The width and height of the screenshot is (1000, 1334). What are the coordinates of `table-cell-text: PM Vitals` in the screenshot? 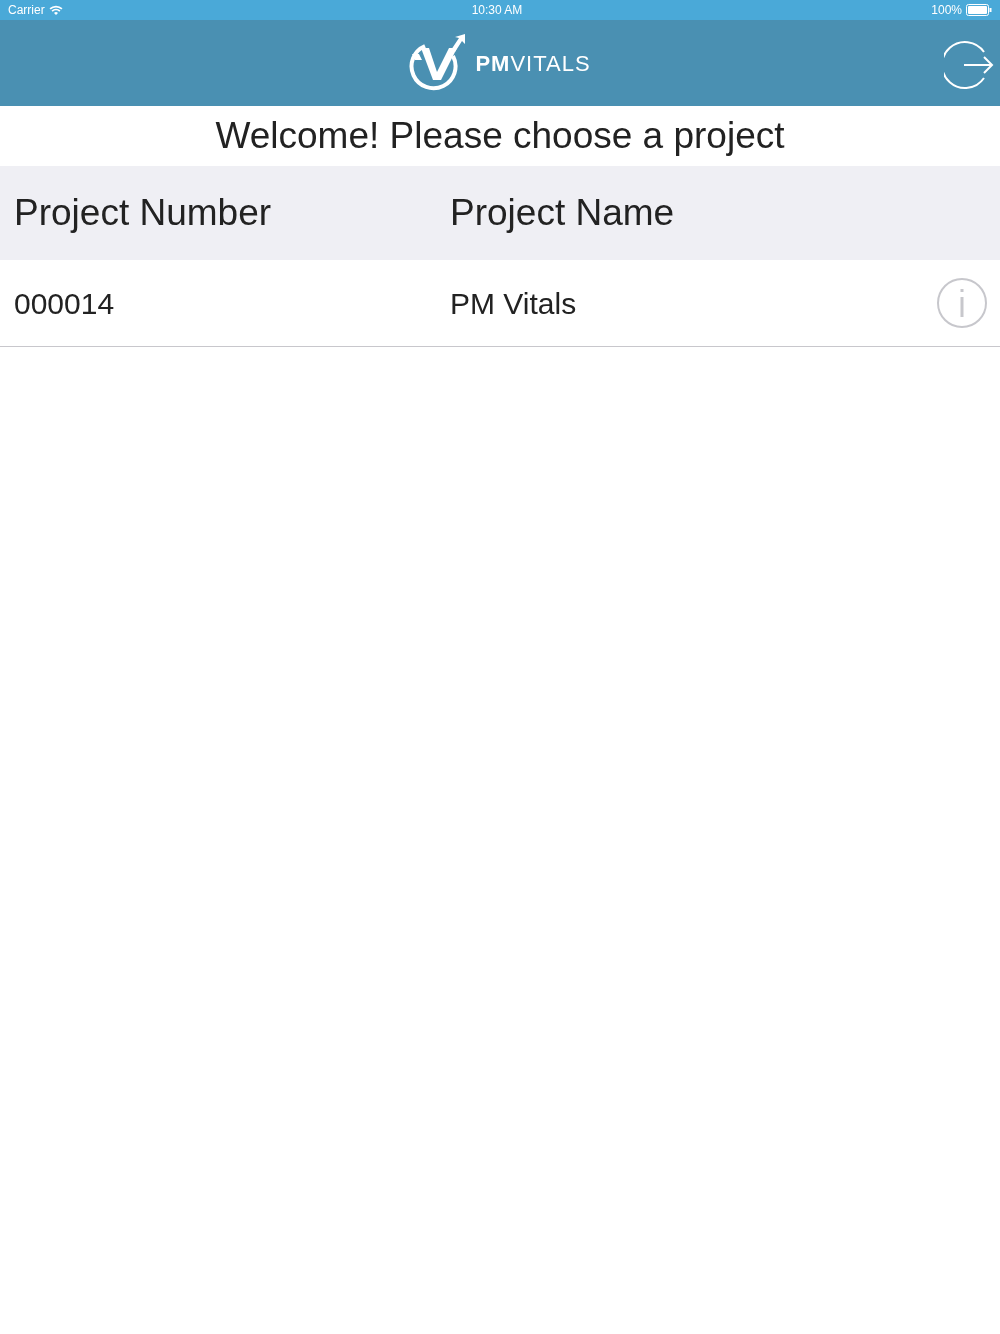 It's located at (514, 303).